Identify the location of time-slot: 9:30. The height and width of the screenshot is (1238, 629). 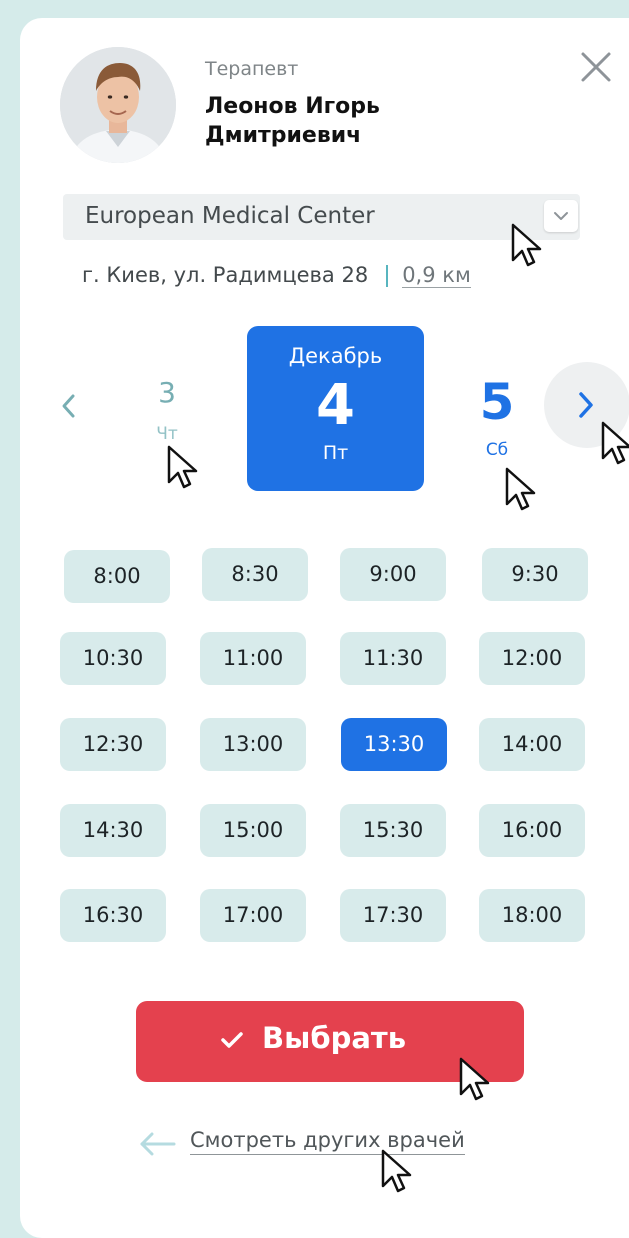
(535, 574).